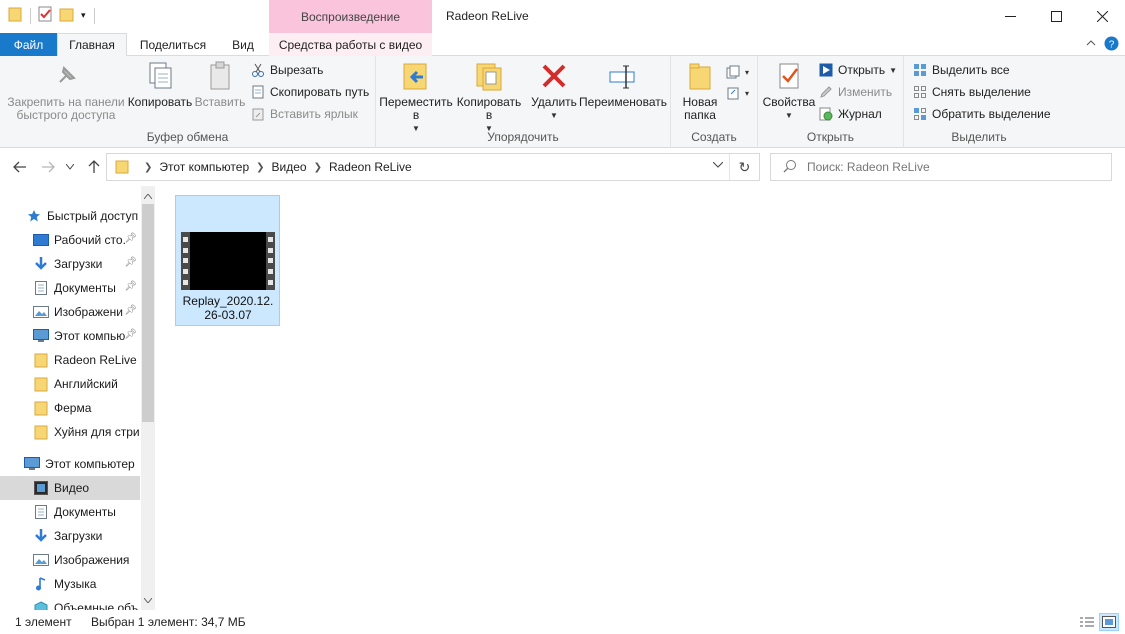 This screenshot has width=1125, height=634. Describe the element at coordinates (93, 216) in the screenshot. I see `nav-quick-access-label: Быстрый доступ` at that location.